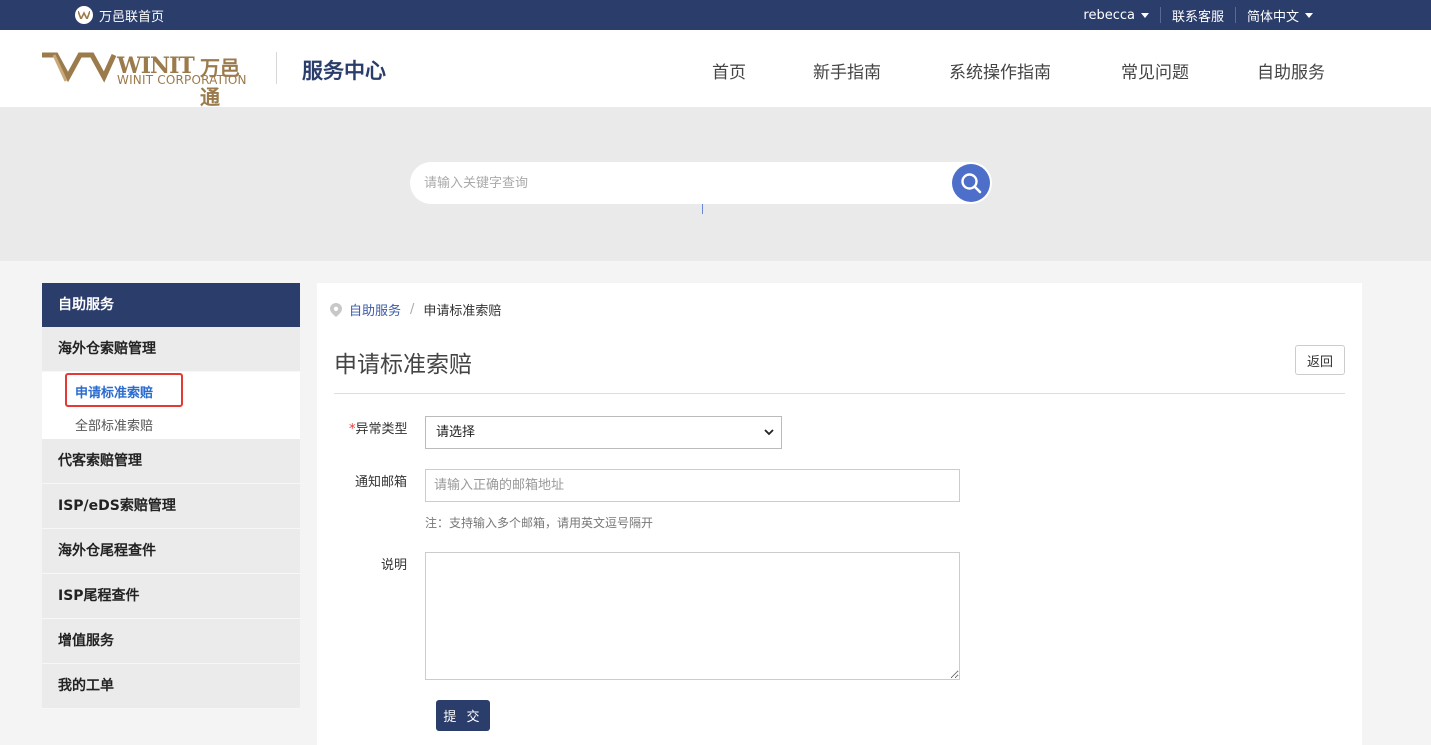  I want to click on search-icon, so click(971, 183).